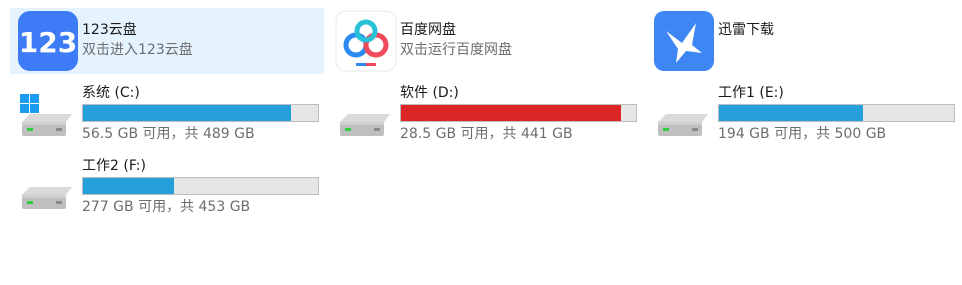  I want to click on drive-d: 软件 (D:) 28.5 GB 可用，共 441 GB, so click(485, 115).